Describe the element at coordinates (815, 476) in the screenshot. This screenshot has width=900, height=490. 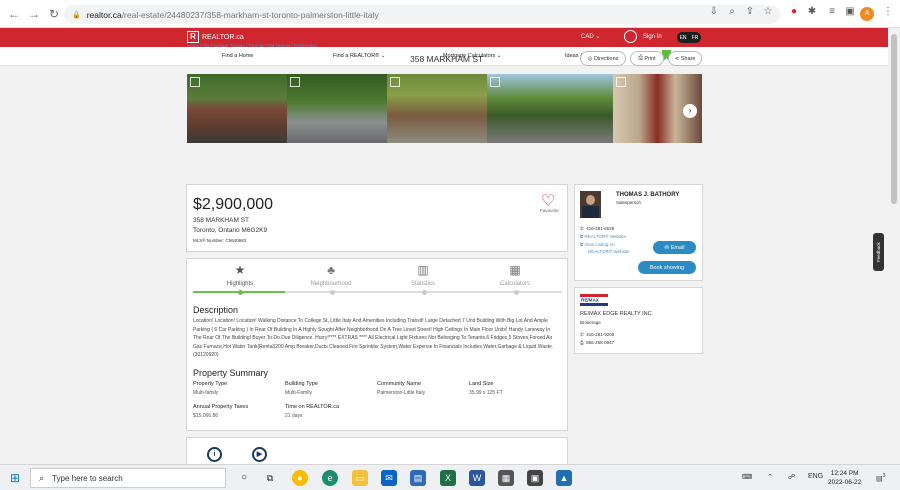
I see `language-indicator: ENG` at that location.